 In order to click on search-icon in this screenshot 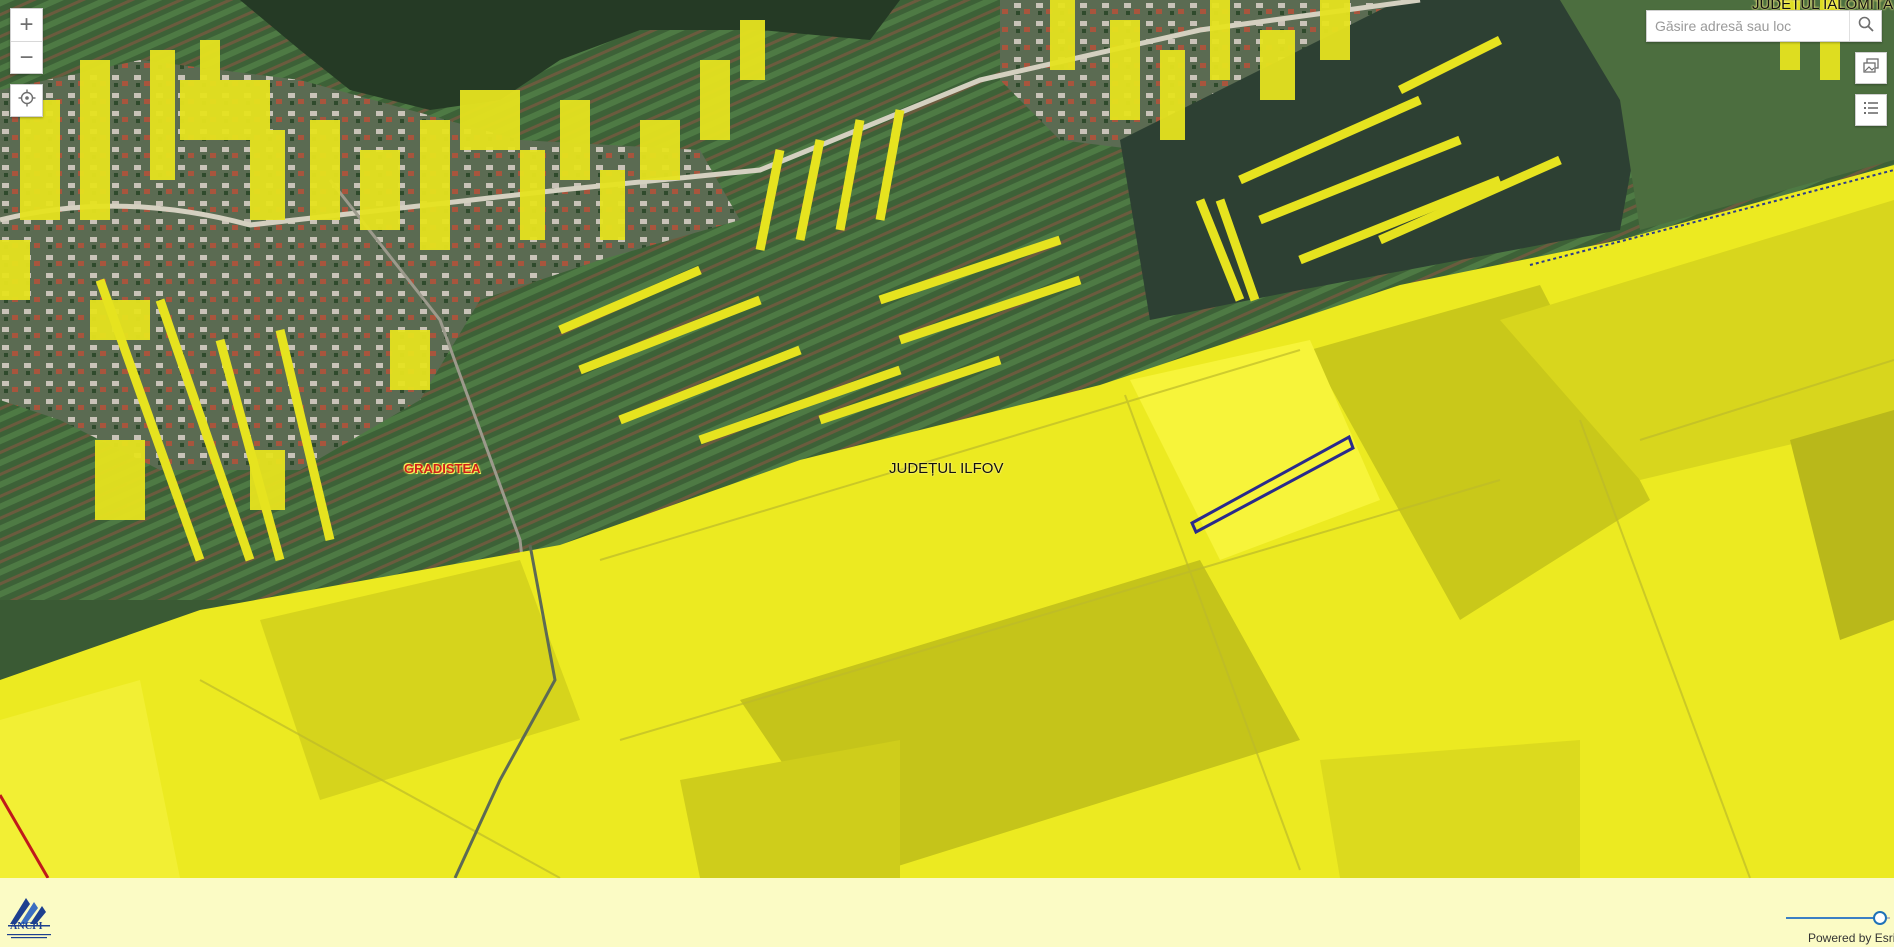, I will do `click(1866, 26)`.